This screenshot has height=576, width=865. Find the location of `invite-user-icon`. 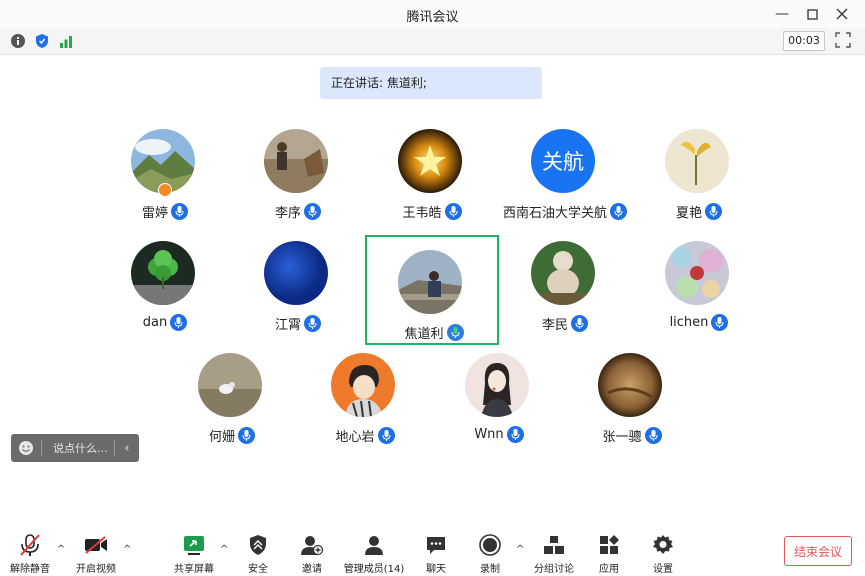

invite-user-icon is located at coordinates (312, 546).